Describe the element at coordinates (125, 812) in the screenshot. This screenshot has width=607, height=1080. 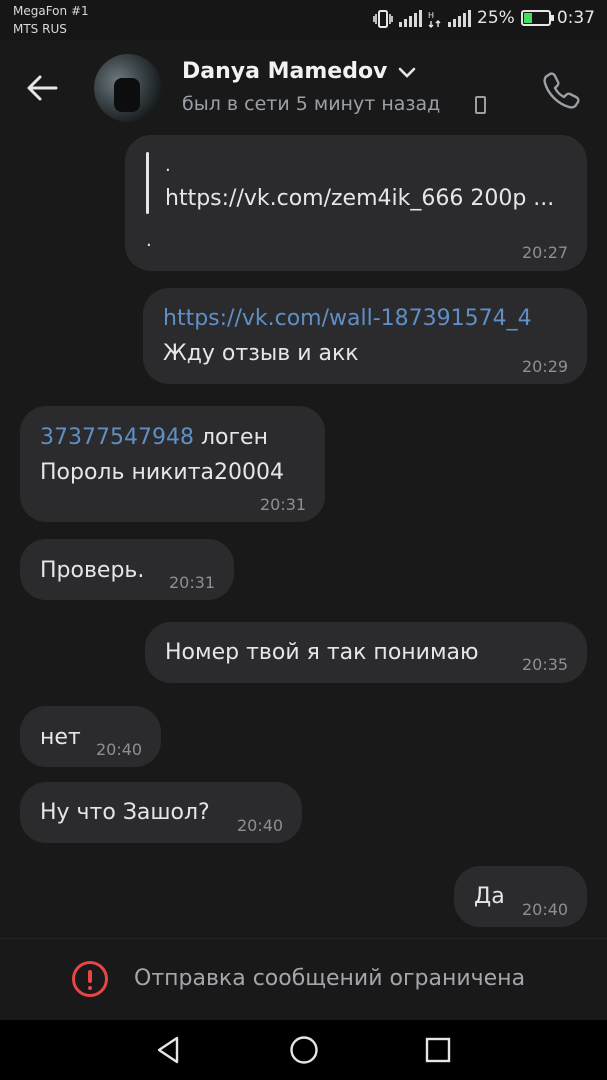
I see `message-text: Ну что Зашол?` at that location.